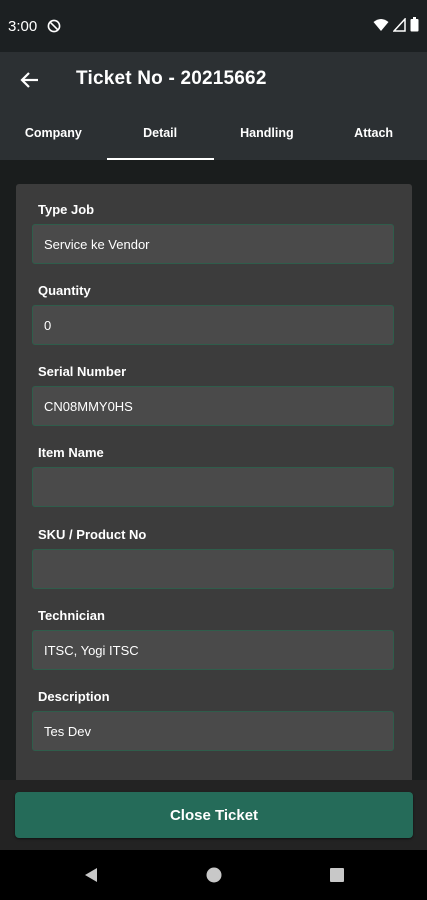 The height and width of the screenshot is (900, 427). I want to click on tab-bar: Company Detail Handling Attach, so click(213, 134).